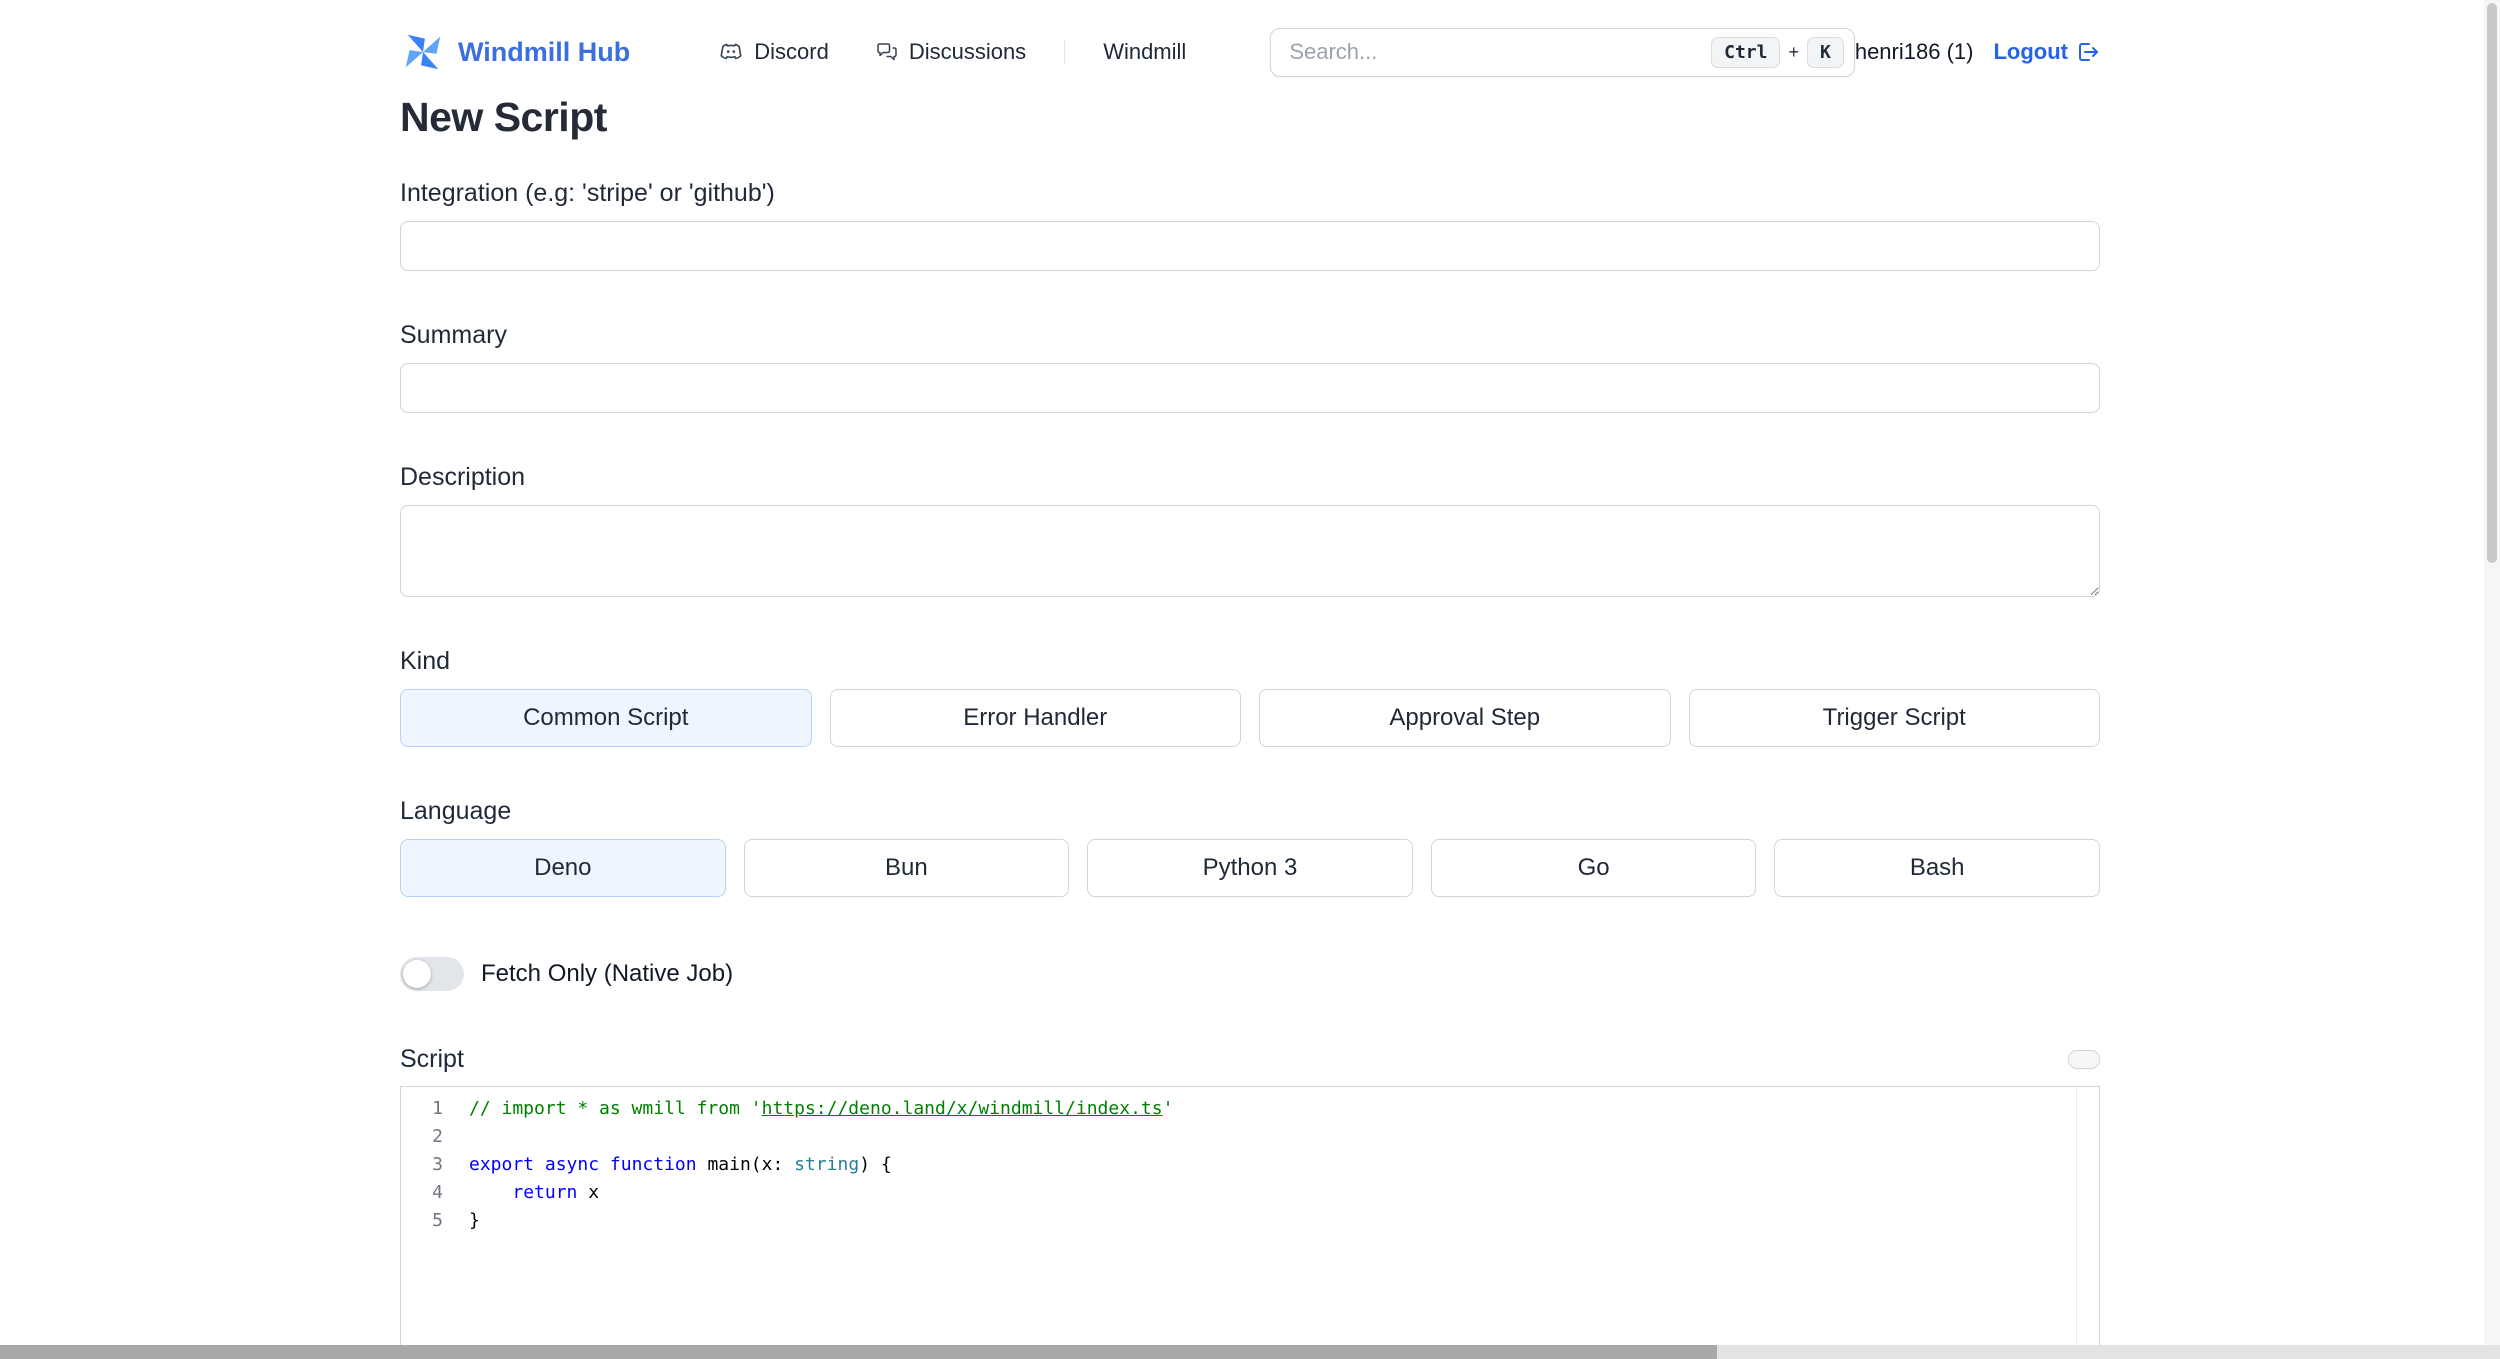  Describe the element at coordinates (453, 335) in the screenshot. I see `summary-label: Summary` at that location.